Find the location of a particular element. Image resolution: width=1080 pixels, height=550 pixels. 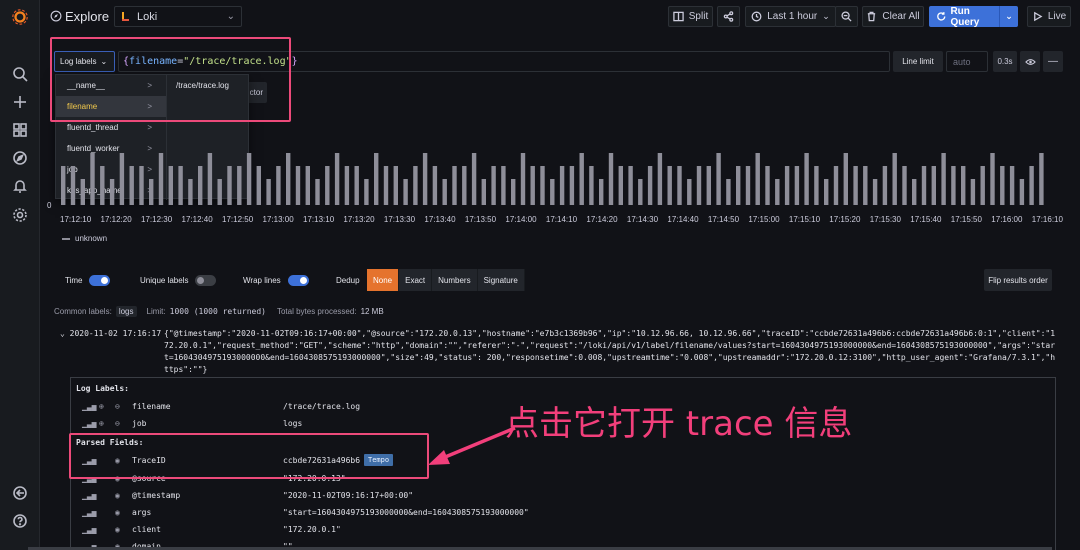

live-button: Live is located at coordinates (1049, 16).